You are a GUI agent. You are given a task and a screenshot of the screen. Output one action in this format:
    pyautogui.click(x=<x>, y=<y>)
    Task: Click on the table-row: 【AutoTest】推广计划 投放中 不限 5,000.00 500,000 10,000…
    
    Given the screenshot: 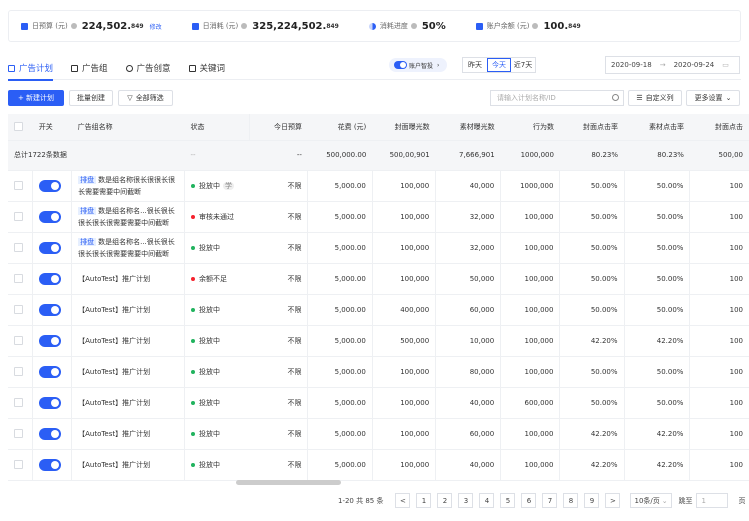 What is the action you would take?
    pyautogui.click(x=378, y=341)
    